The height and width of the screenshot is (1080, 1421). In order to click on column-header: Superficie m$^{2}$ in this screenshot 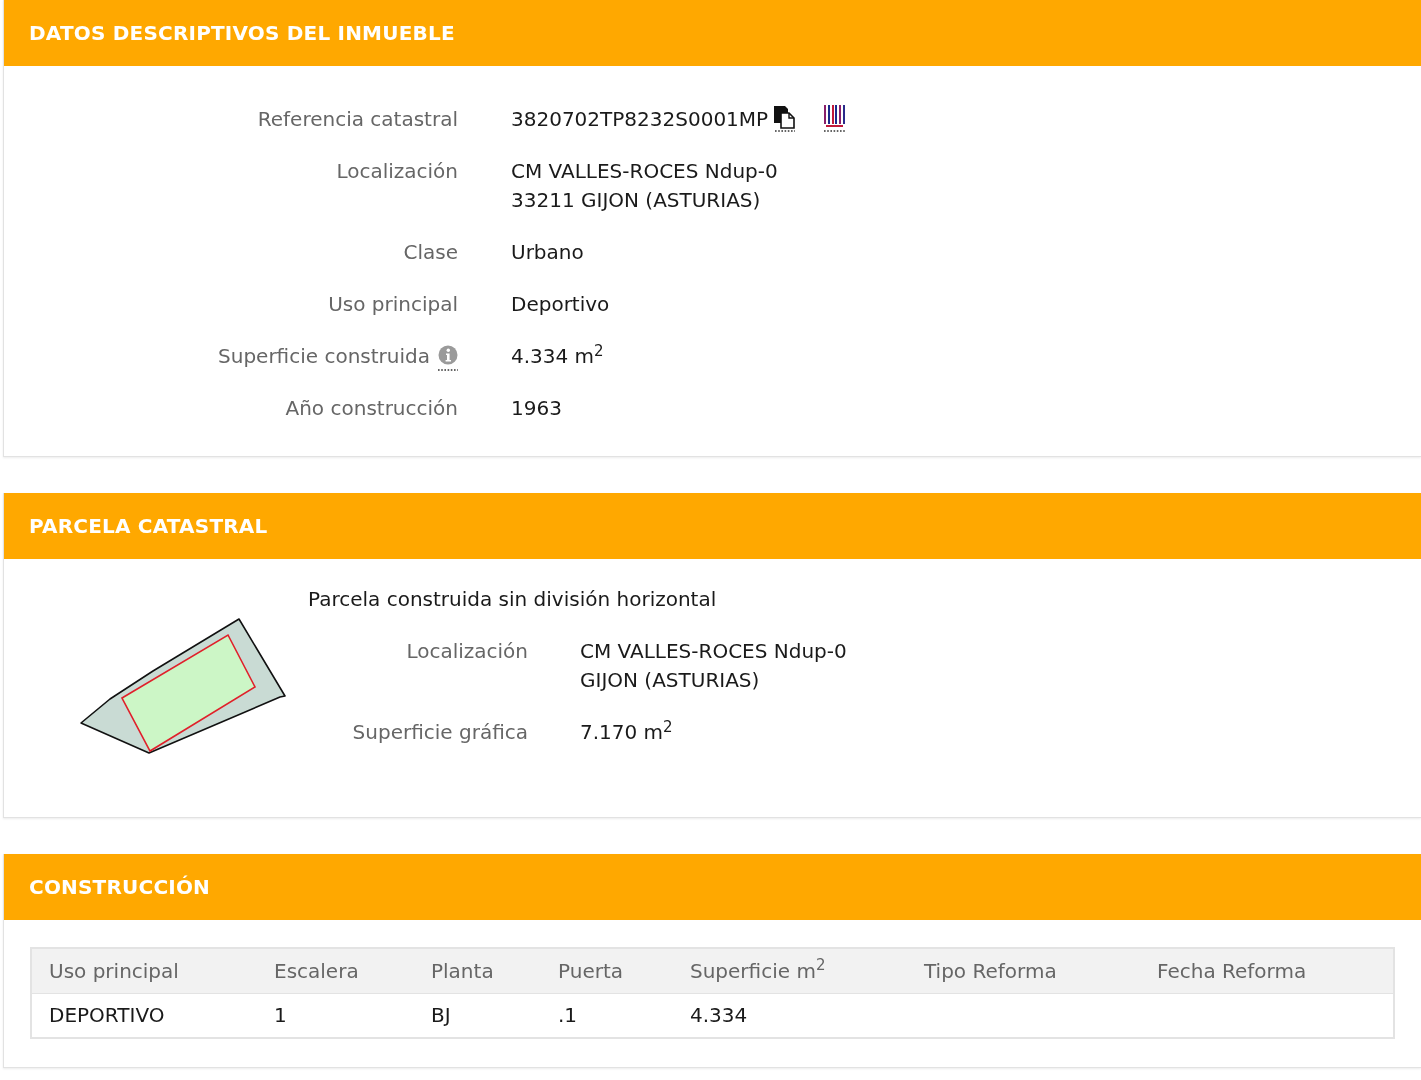, I will do `click(790, 970)`.